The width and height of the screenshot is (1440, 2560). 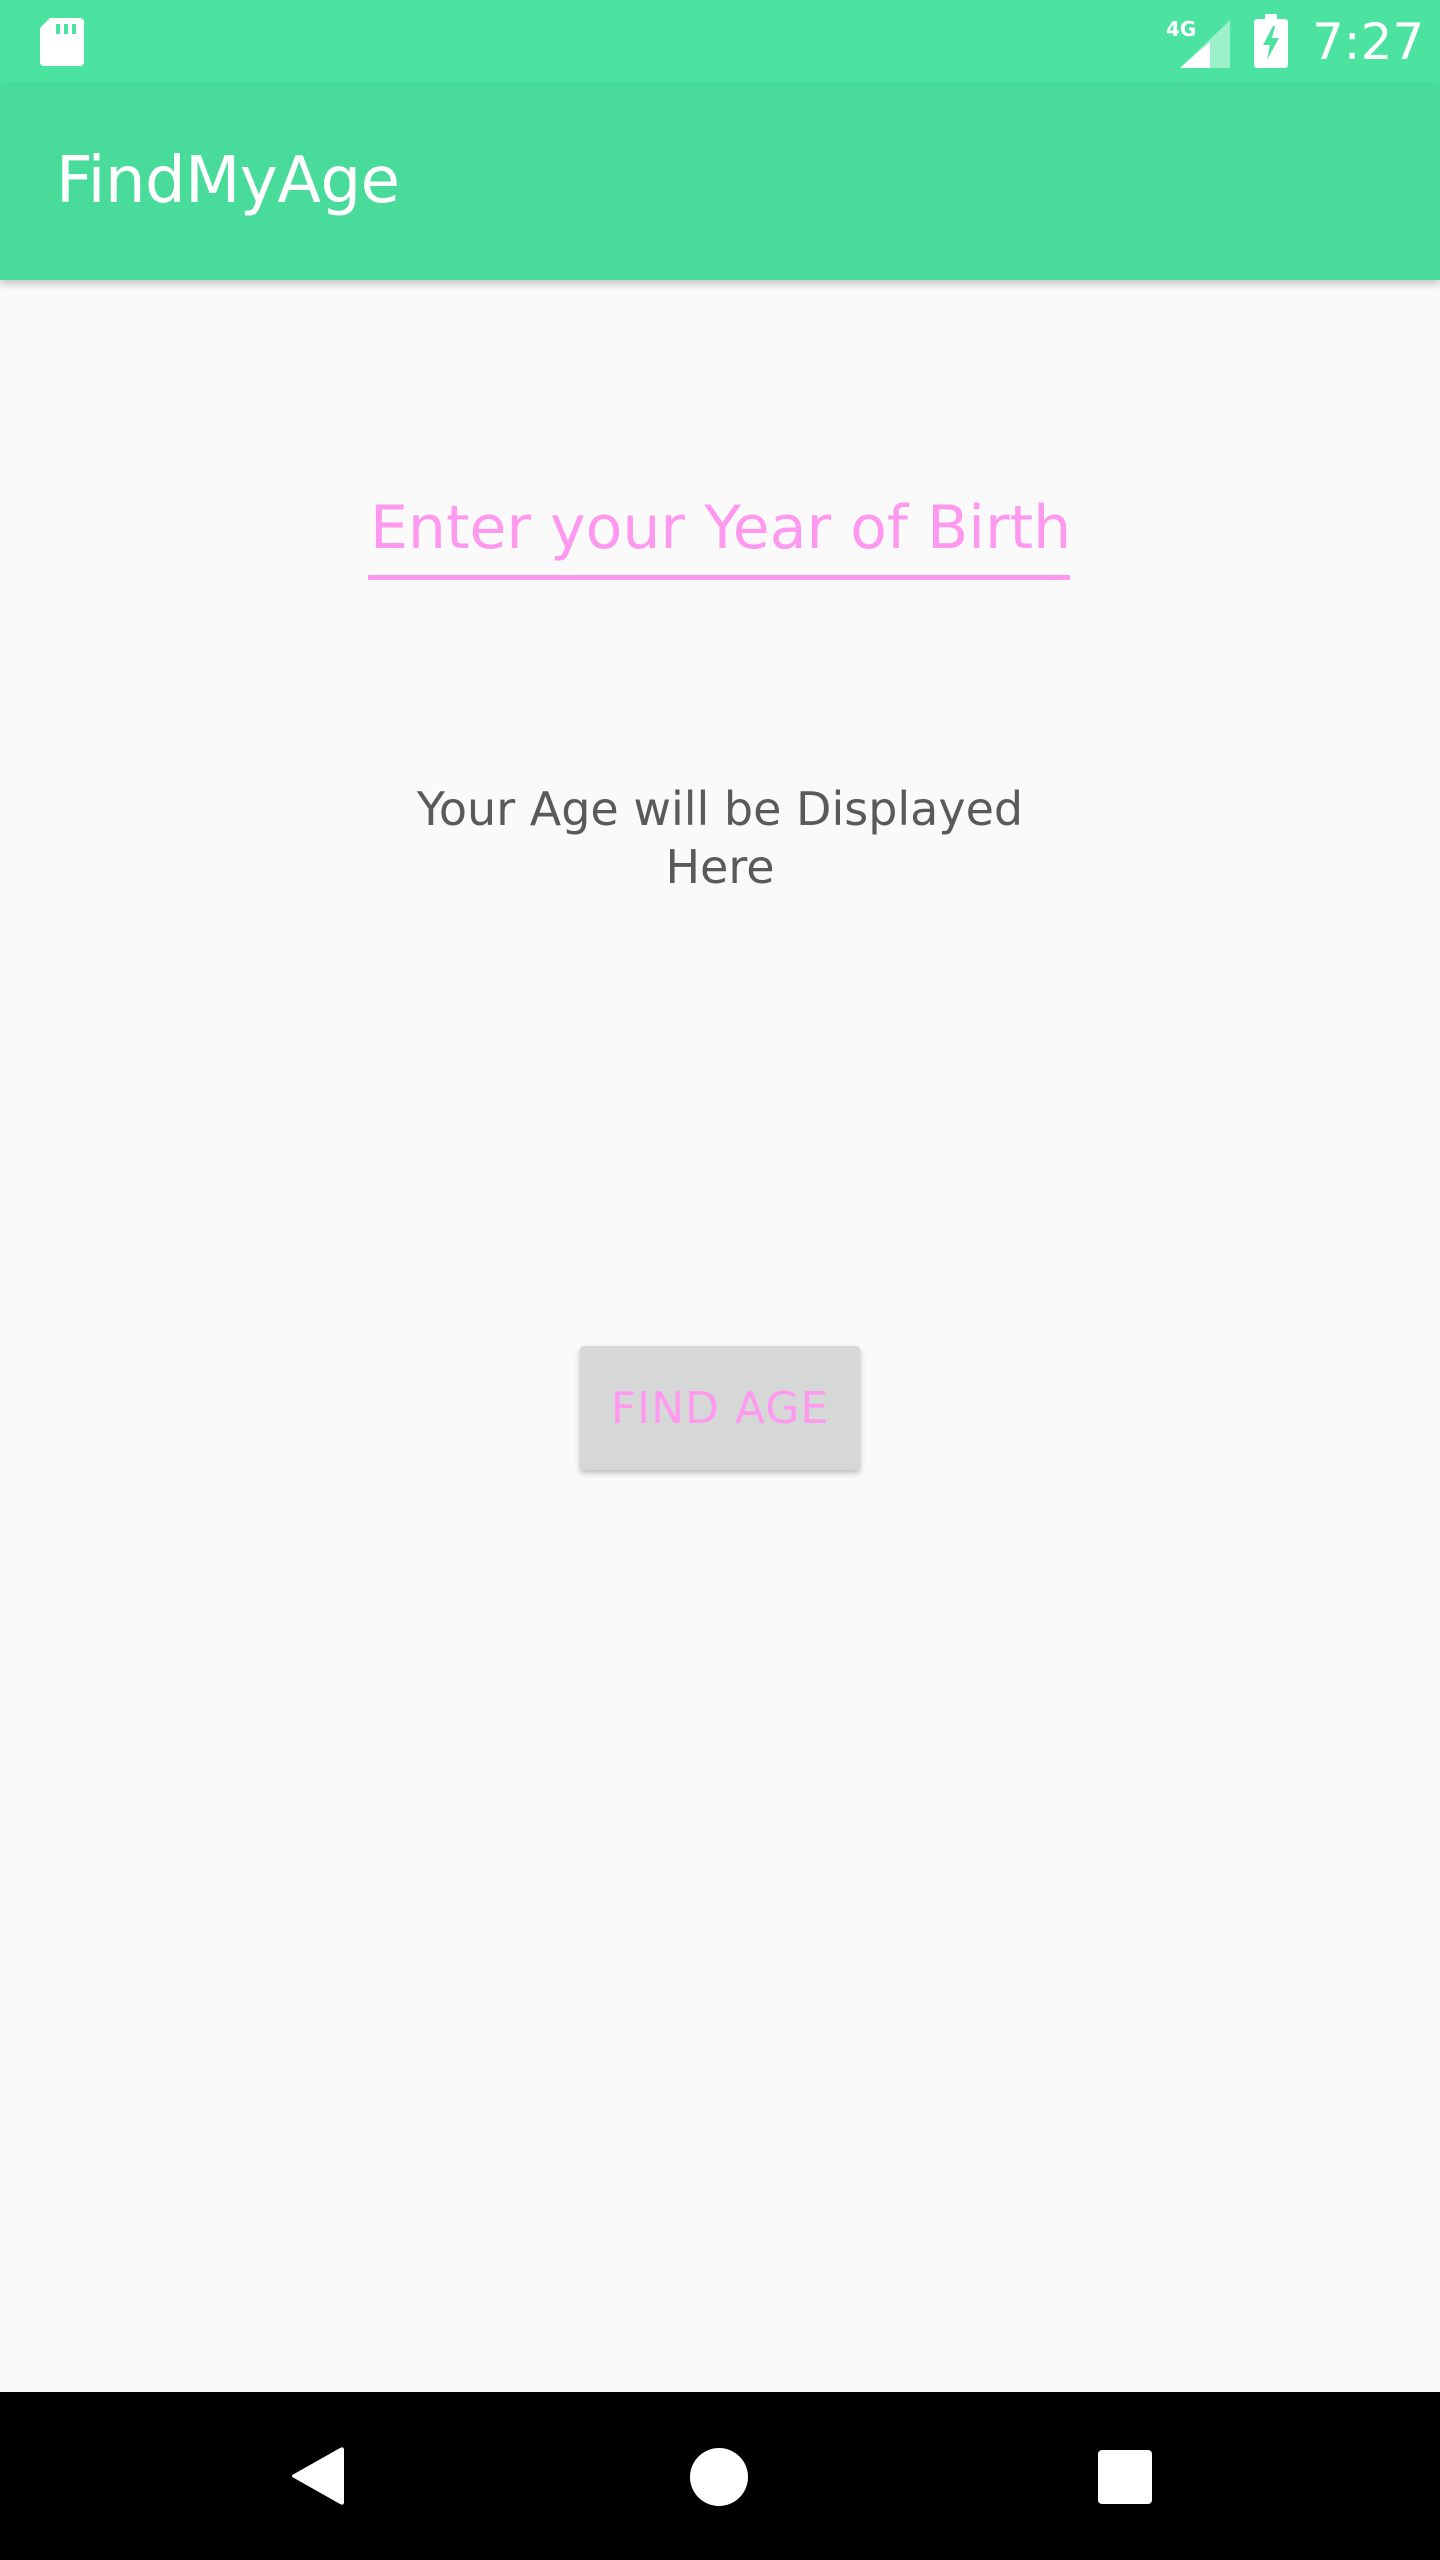 I want to click on navigation-bar, so click(x=720, y=2476).